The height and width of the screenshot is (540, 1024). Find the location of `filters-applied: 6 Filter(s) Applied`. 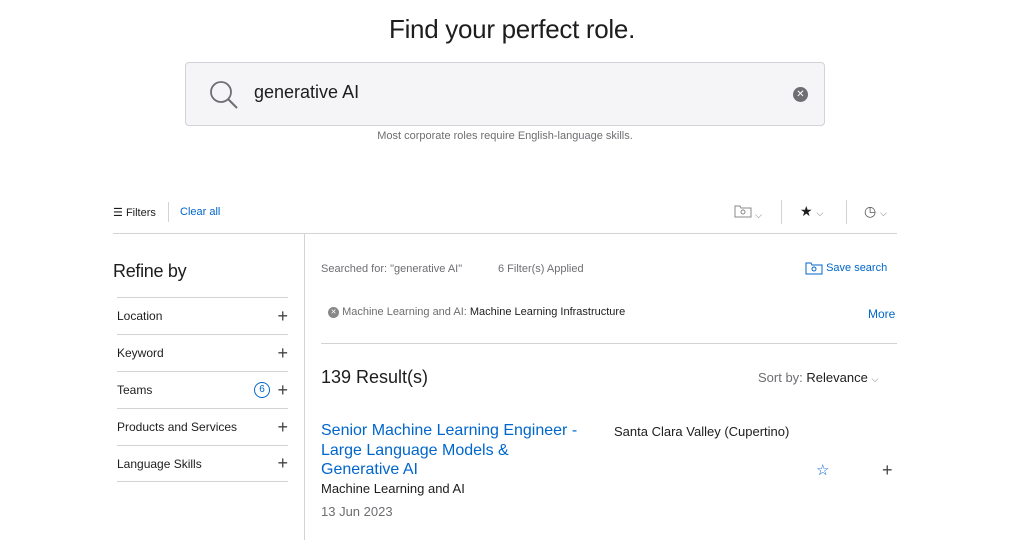

filters-applied: 6 Filter(s) Applied is located at coordinates (541, 269).